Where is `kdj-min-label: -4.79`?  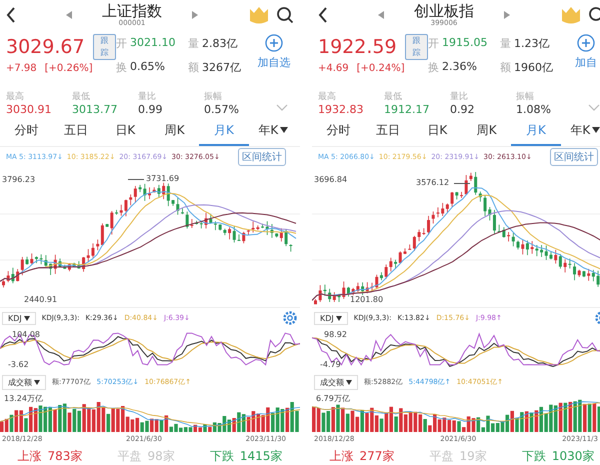 kdj-min-label: -4.79 is located at coordinates (330, 364).